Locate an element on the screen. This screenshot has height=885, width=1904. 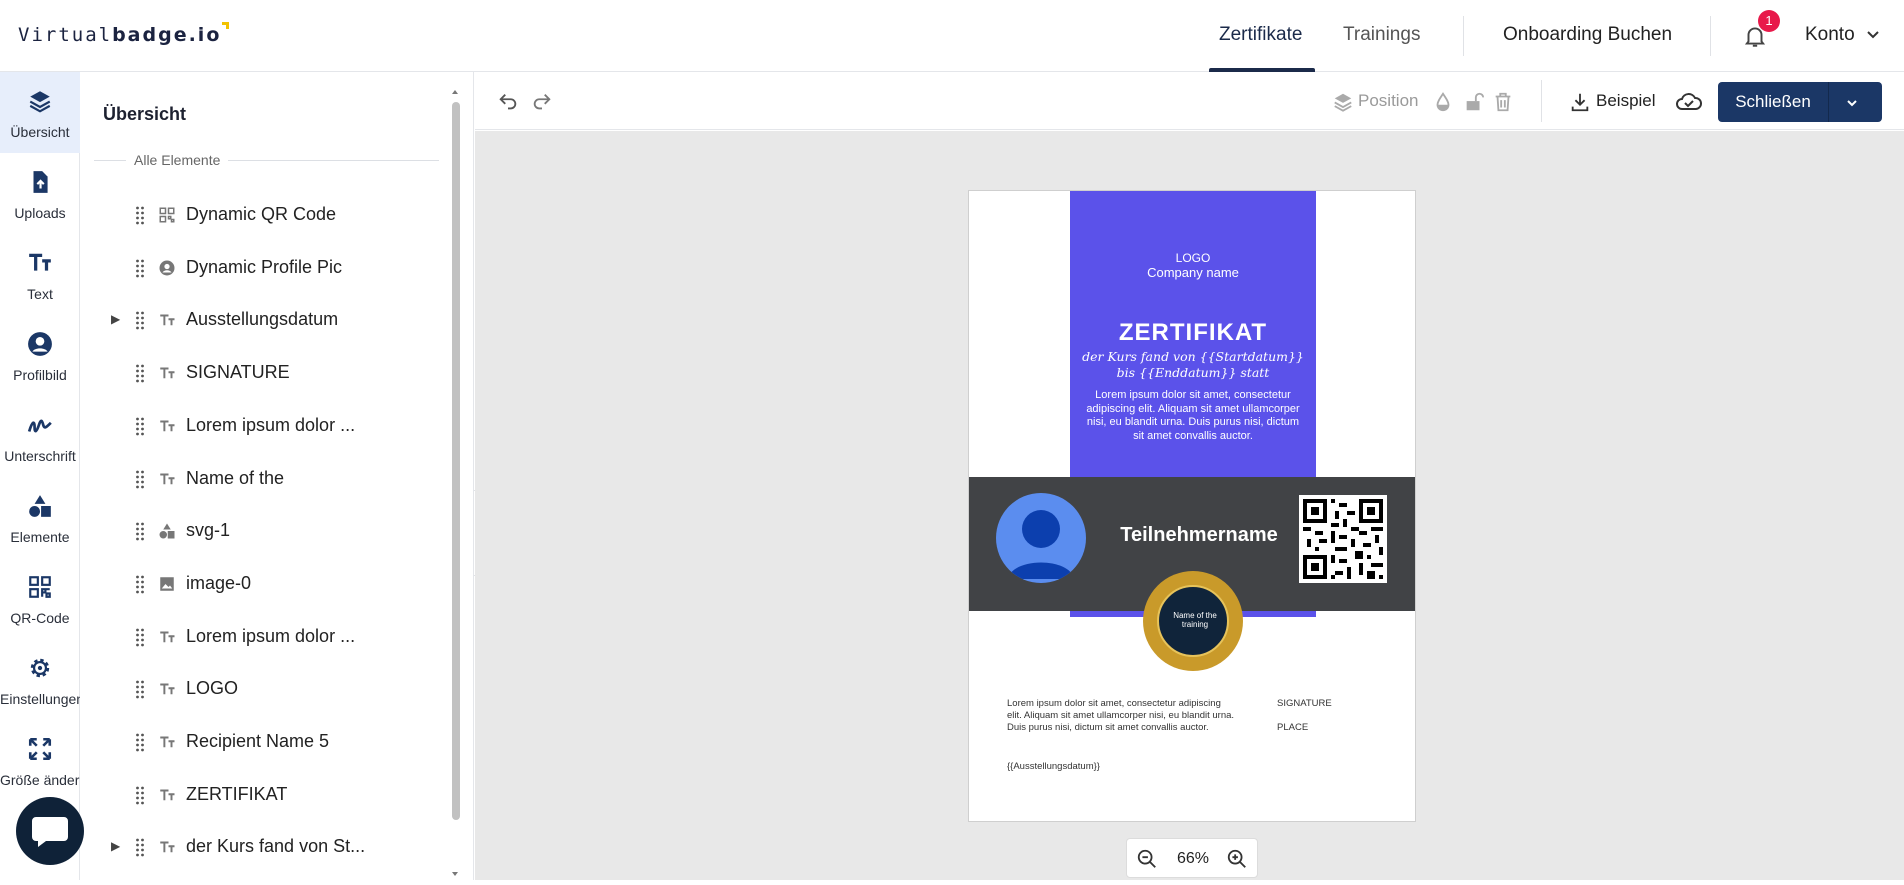
shapes-icon is located at coordinates (40, 506).